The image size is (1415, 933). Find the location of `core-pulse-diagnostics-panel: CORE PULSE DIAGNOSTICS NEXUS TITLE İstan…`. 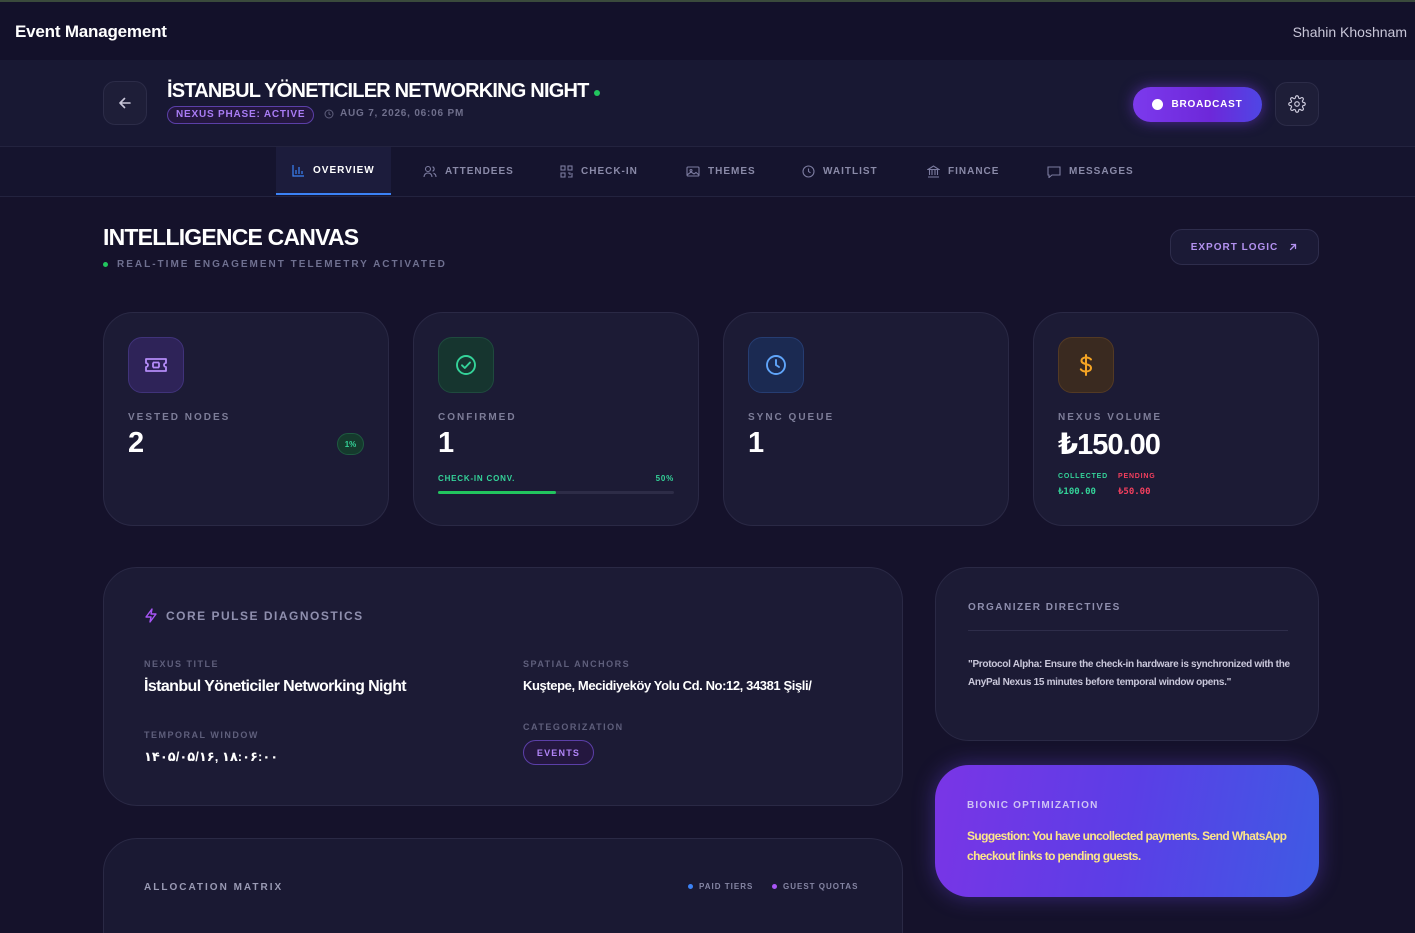

core-pulse-diagnostics-panel: CORE PULSE DIAGNOSTICS NEXUS TITLE İstan… is located at coordinates (503, 686).